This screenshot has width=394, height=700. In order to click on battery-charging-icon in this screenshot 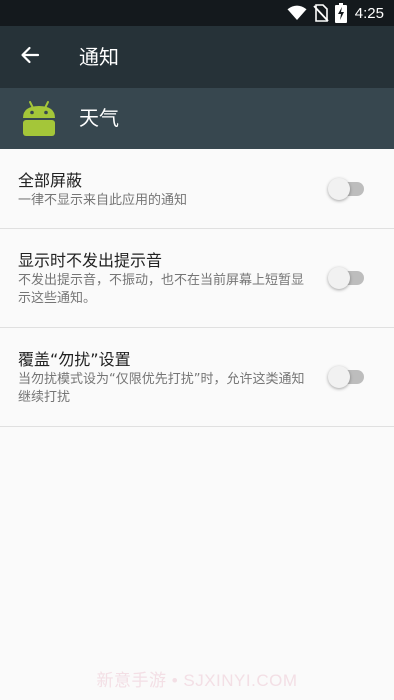, I will do `click(340, 13)`.